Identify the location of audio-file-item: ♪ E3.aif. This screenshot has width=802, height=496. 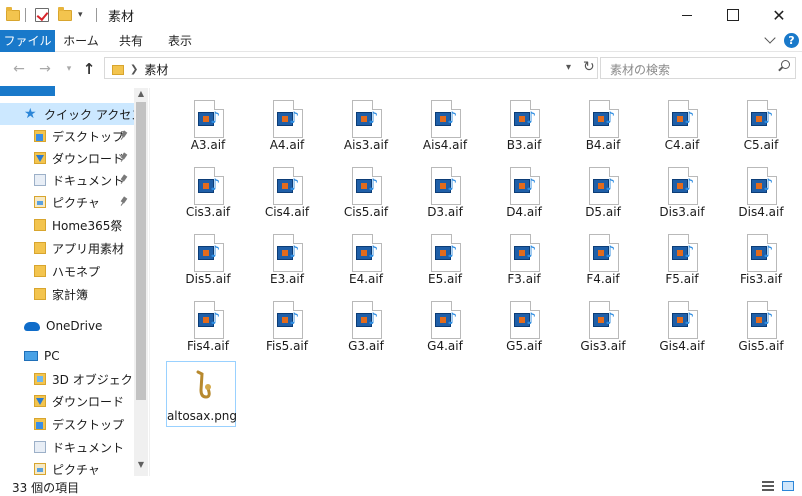
(287, 259).